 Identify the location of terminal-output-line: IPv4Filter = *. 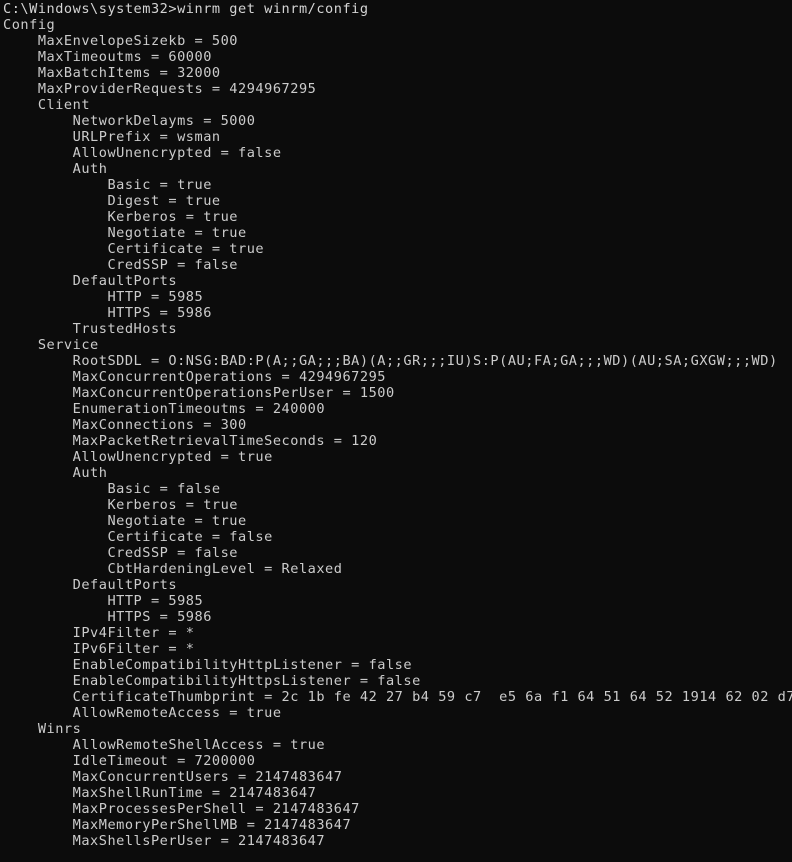
(99, 633).